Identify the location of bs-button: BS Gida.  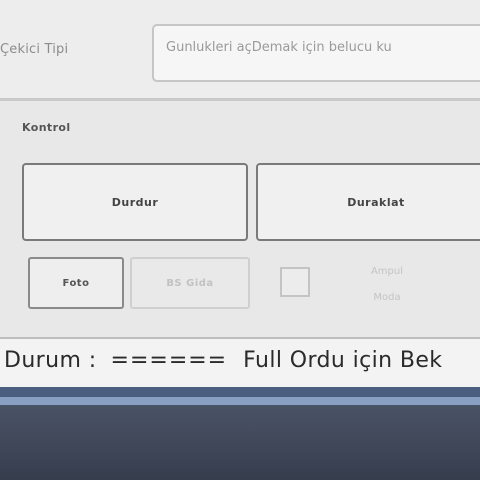
(190, 283).